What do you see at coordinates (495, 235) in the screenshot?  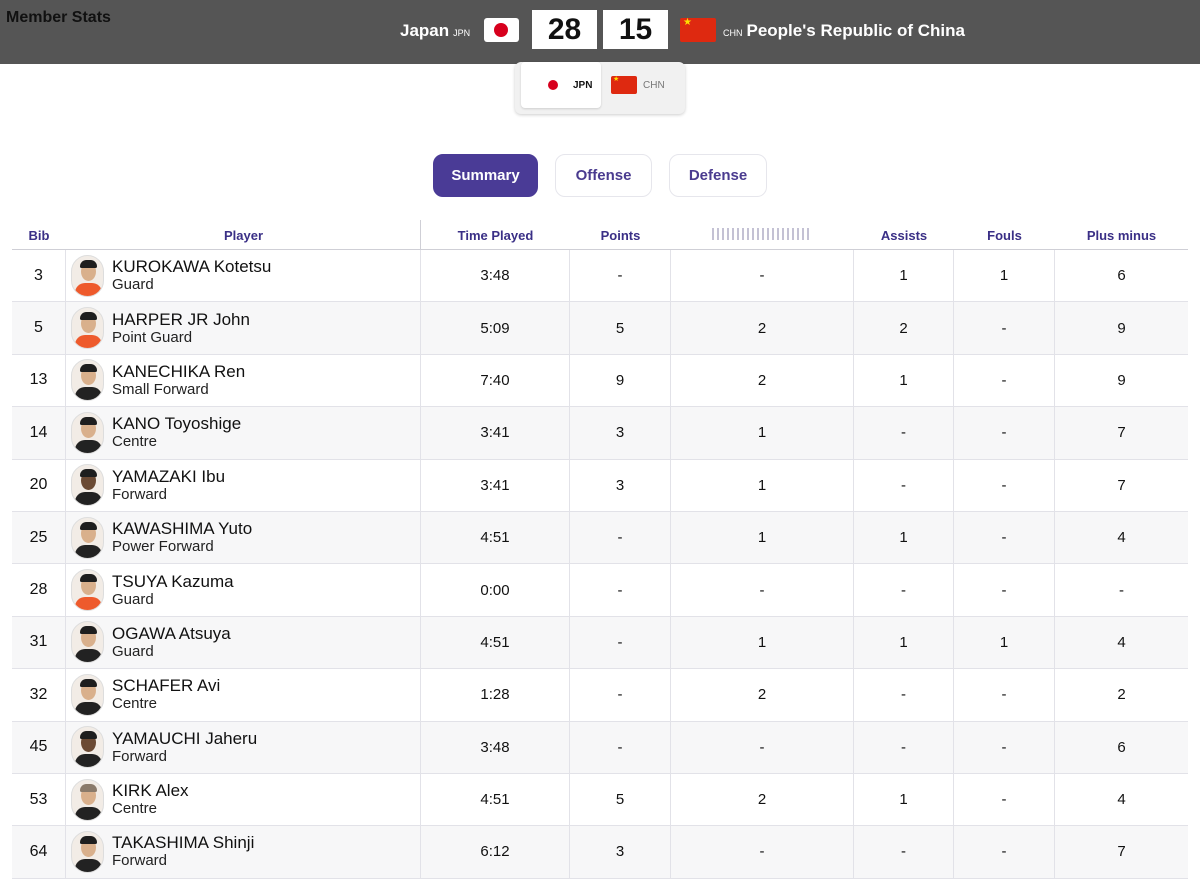 I see `header-time-played: Time Played` at bounding box center [495, 235].